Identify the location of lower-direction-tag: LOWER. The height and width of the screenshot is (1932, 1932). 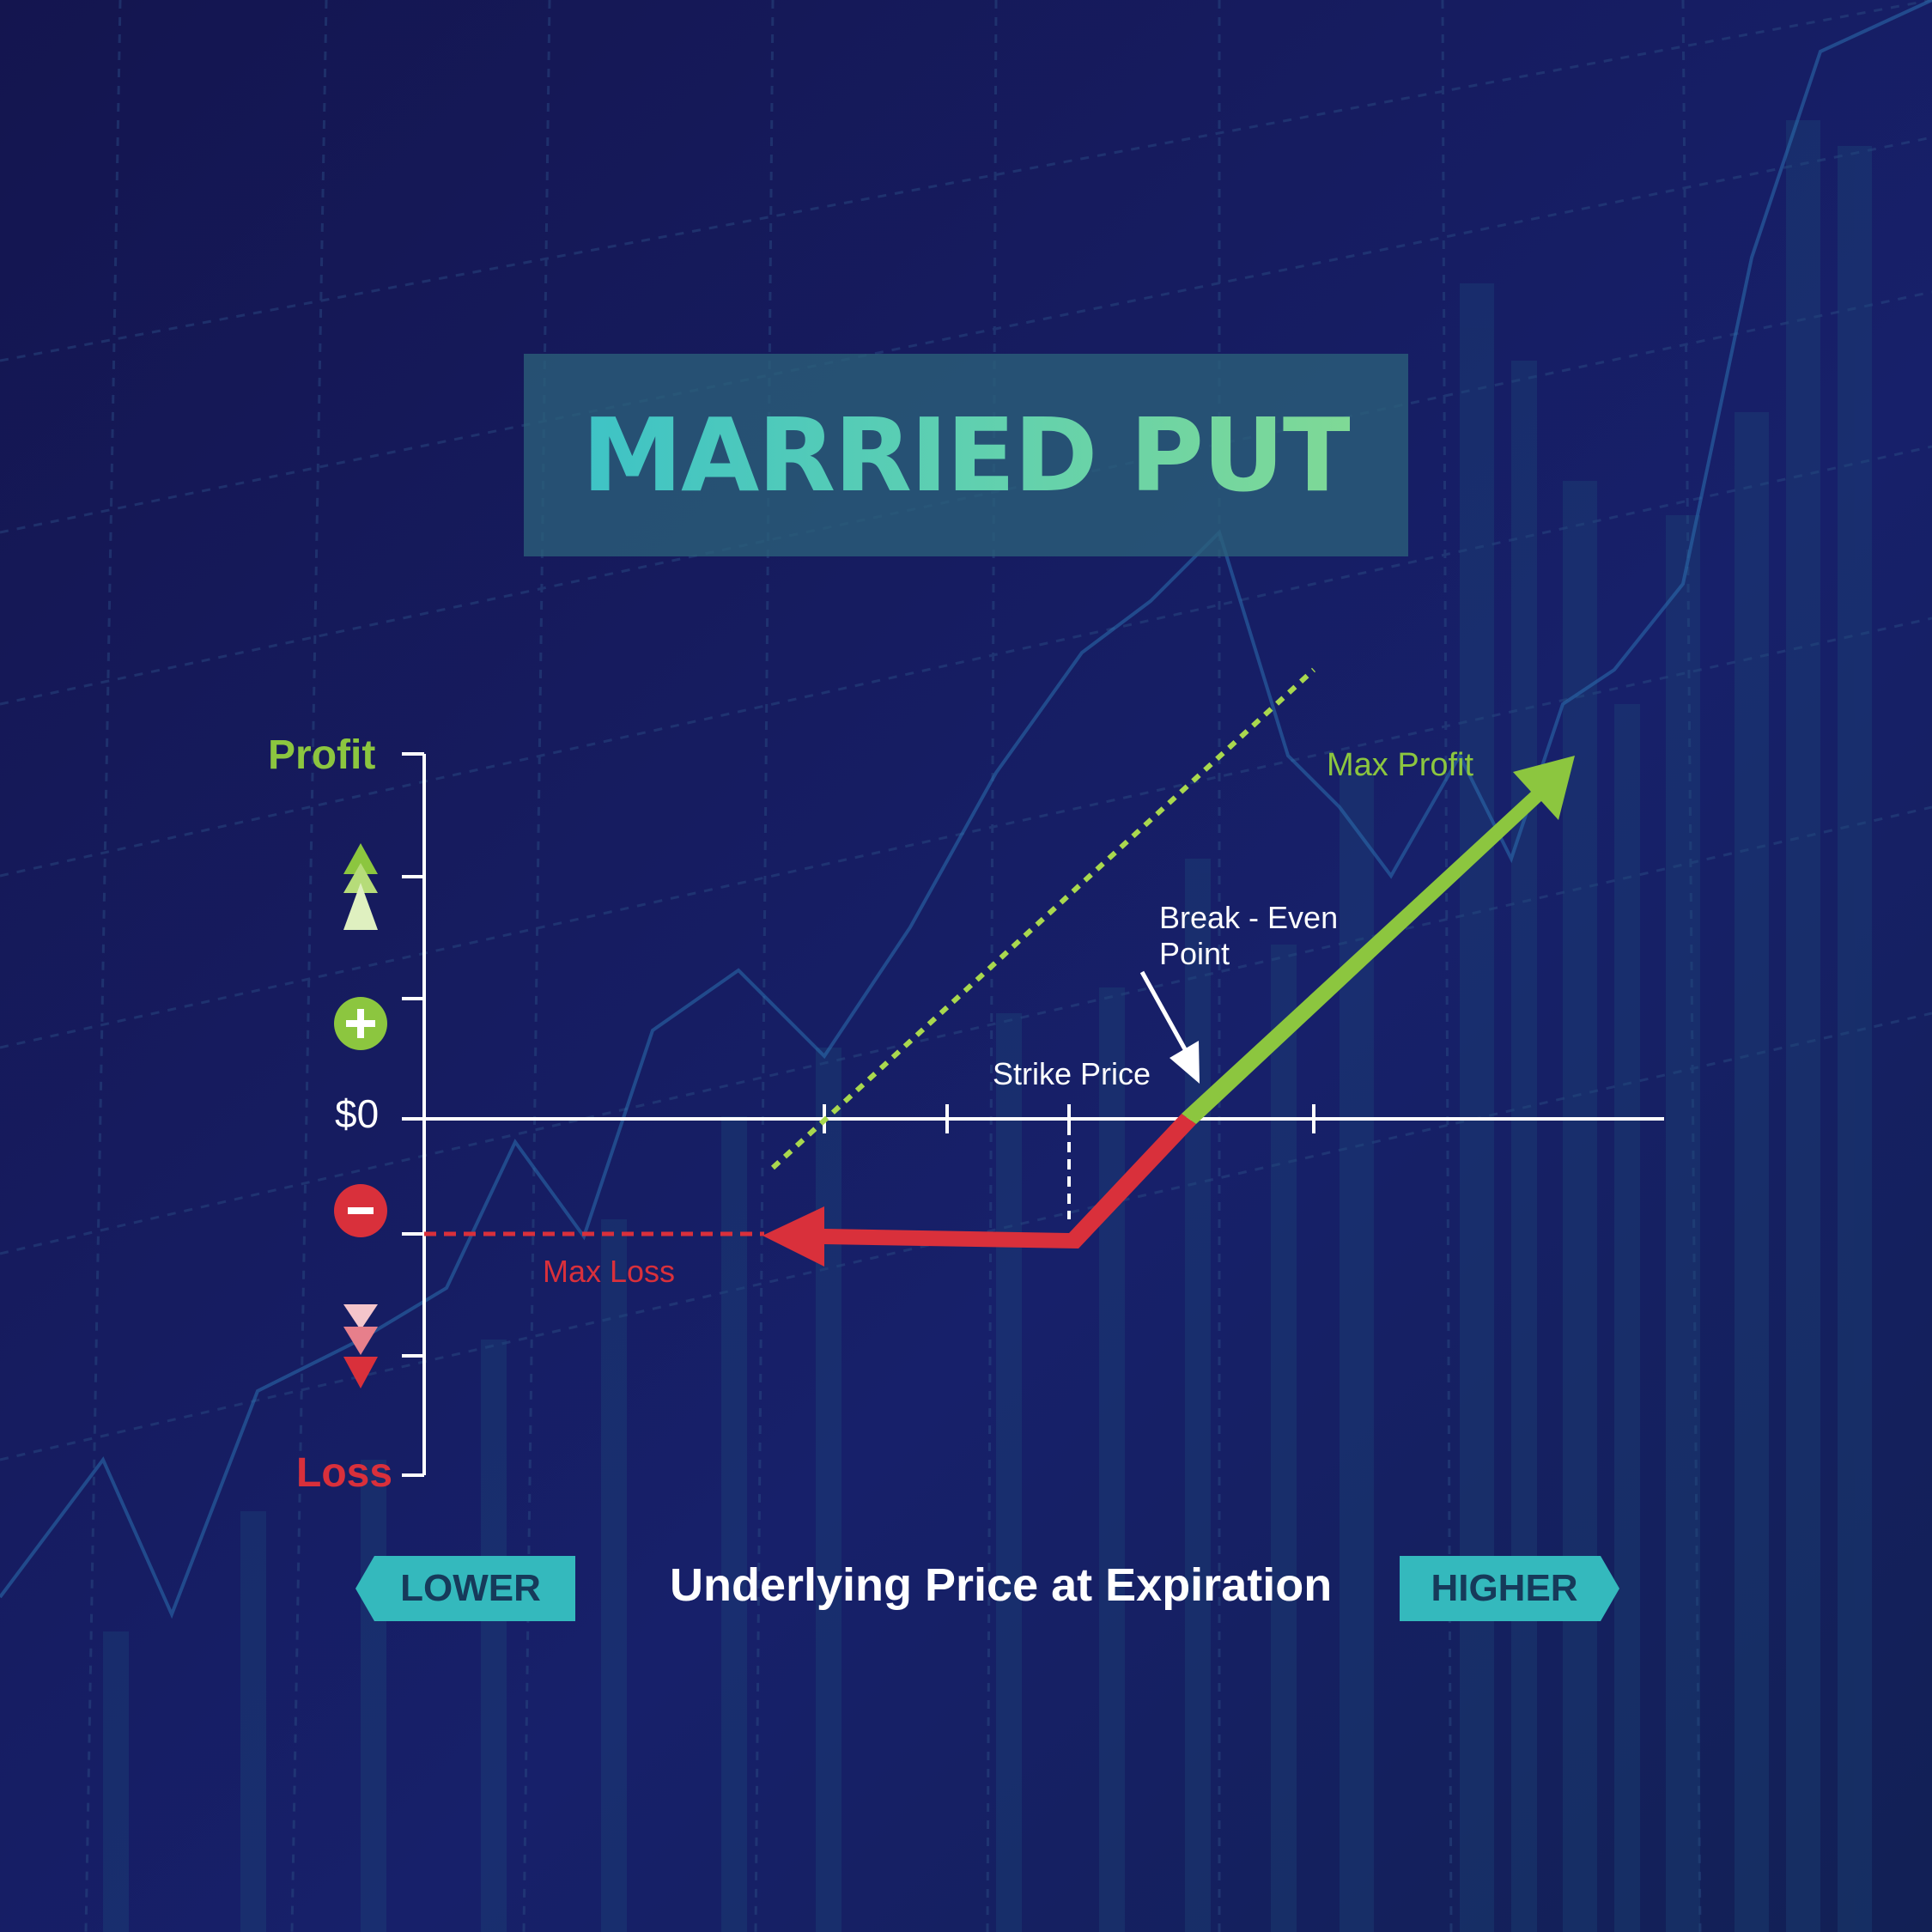
(465, 1588).